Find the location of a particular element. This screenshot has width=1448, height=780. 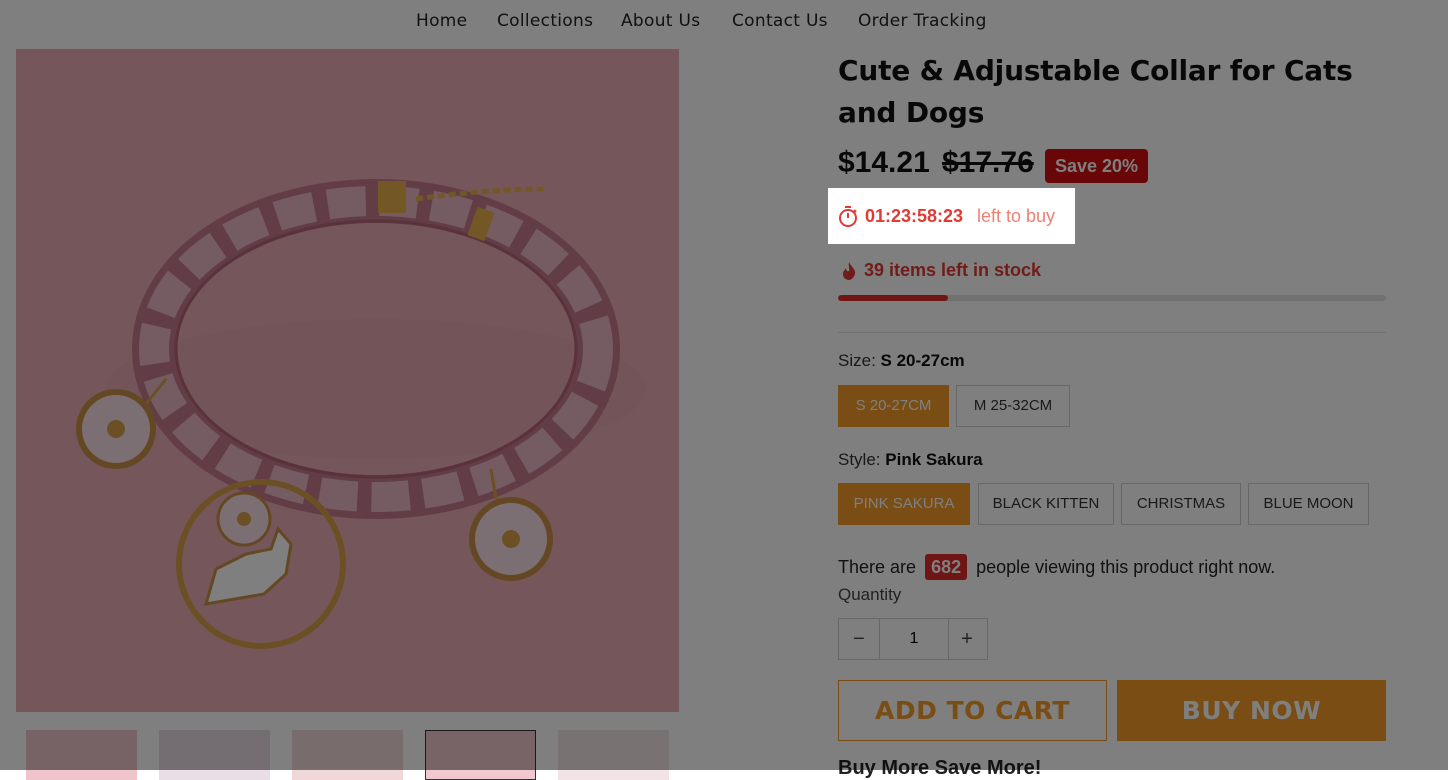

size-label: Size: S 20-27cm is located at coordinates (901, 361).